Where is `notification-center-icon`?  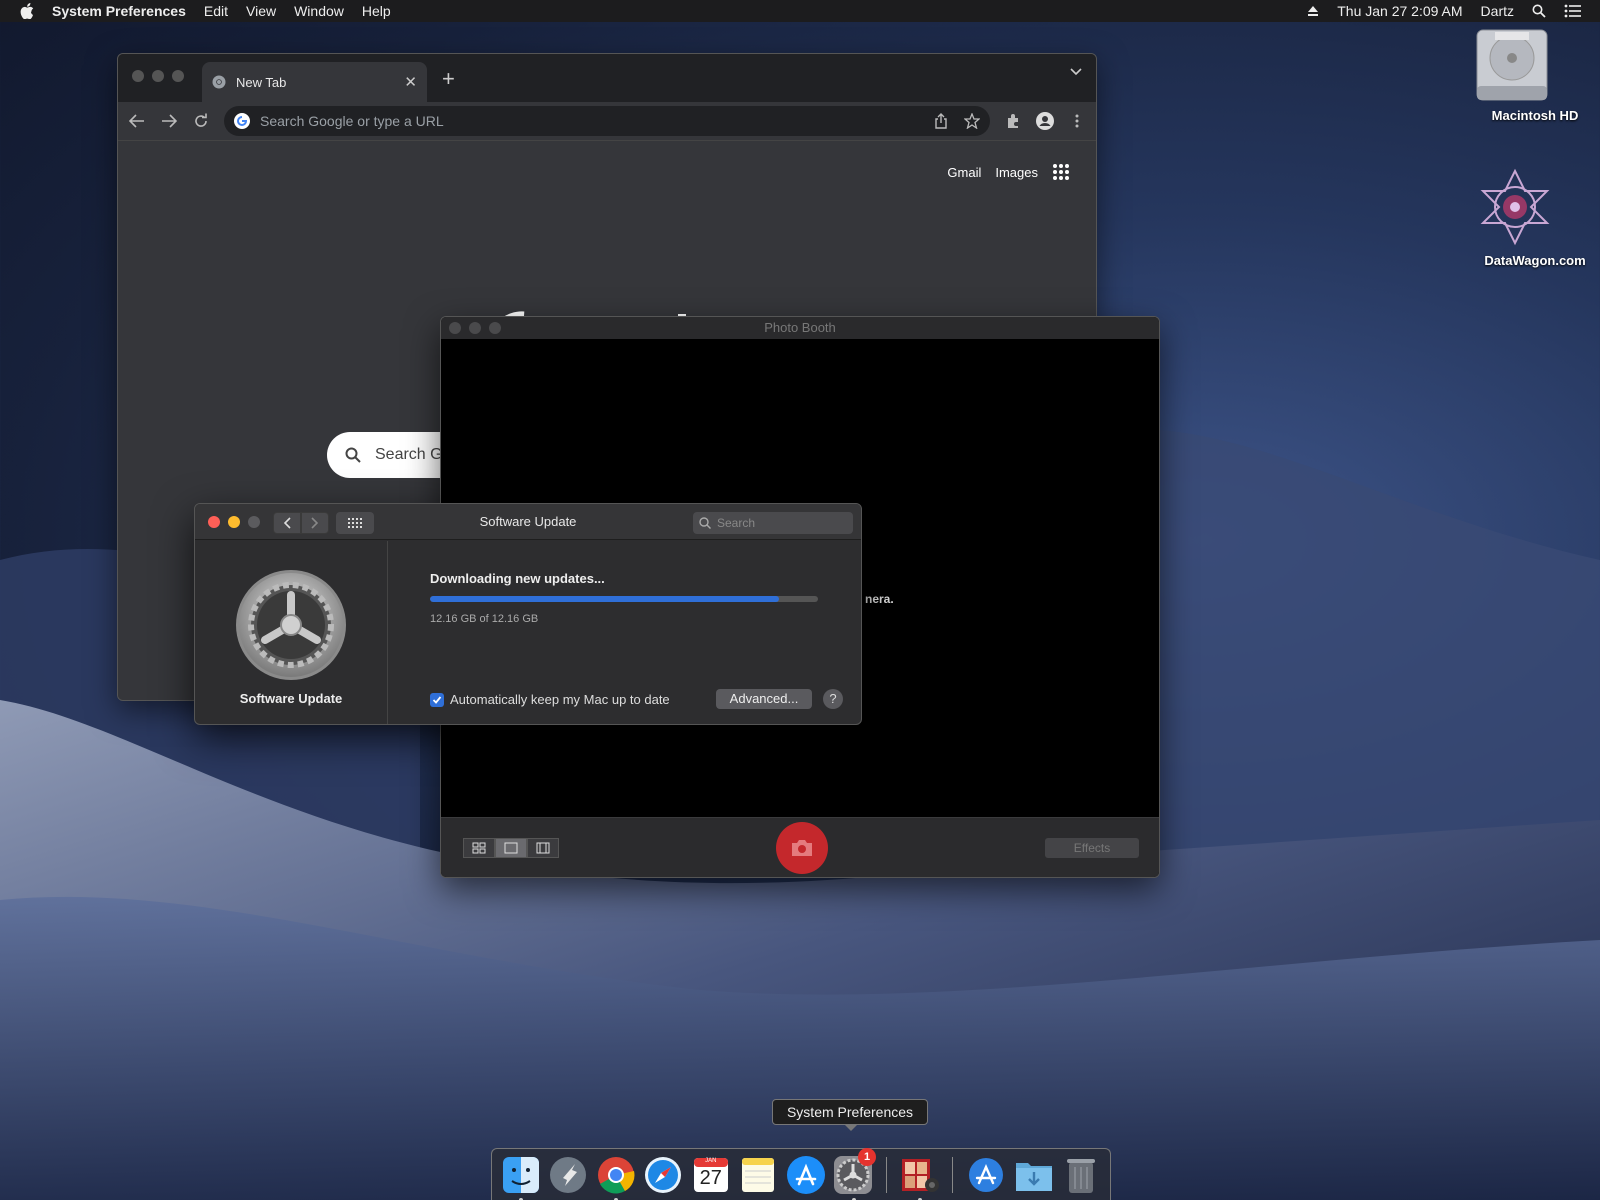 notification-center-icon is located at coordinates (1573, 11).